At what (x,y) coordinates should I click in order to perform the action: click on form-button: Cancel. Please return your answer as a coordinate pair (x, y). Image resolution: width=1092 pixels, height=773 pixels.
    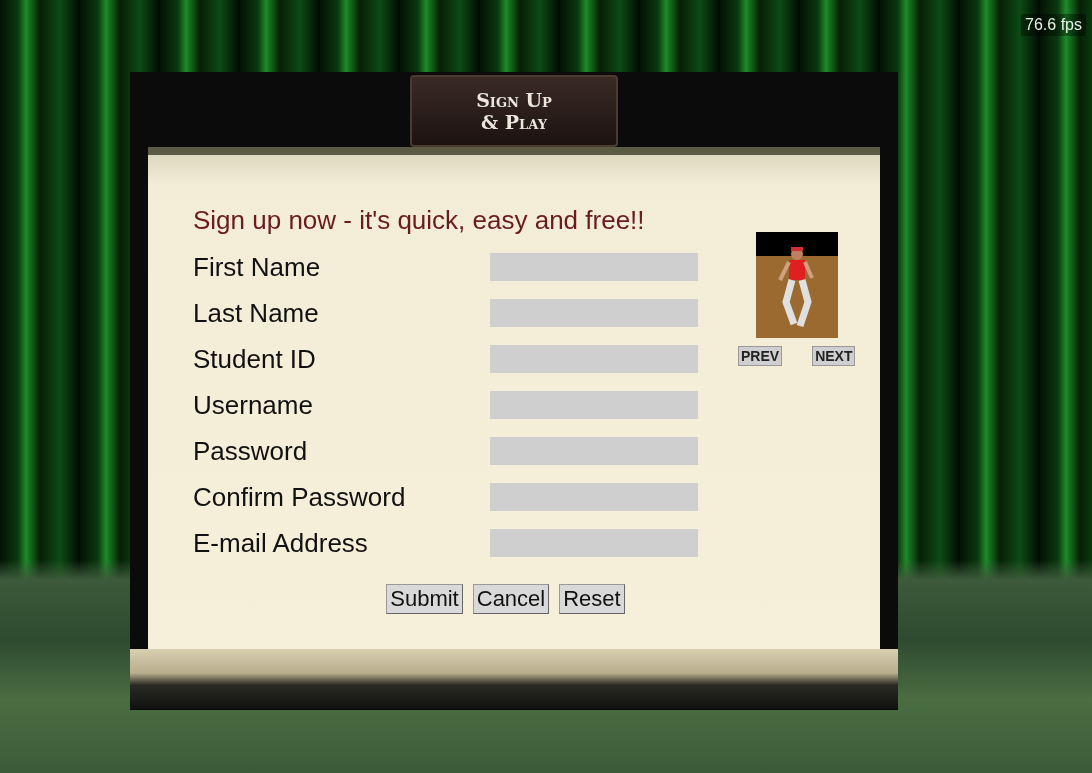
    Looking at the image, I should click on (511, 599).